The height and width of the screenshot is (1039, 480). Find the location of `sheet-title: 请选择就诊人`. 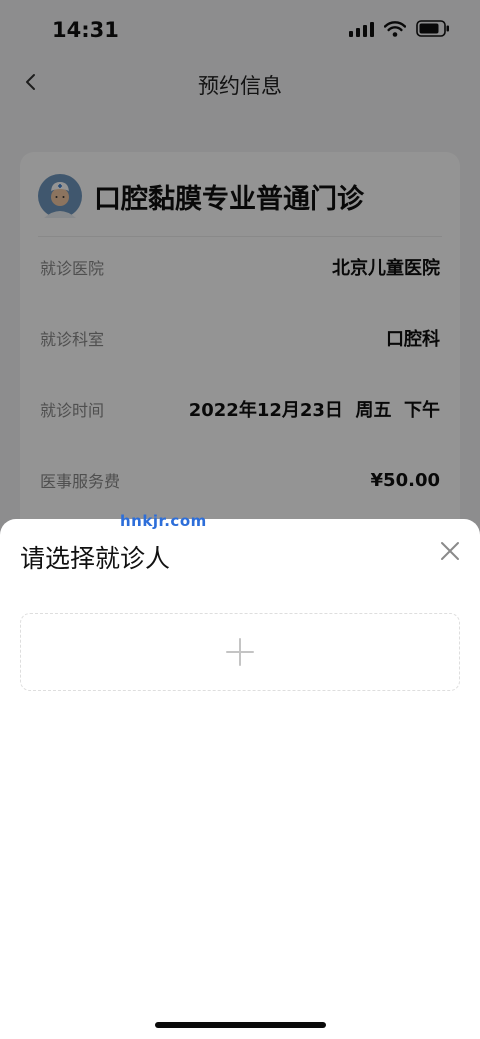

sheet-title: 请选择就诊人 is located at coordinates (95, 558).